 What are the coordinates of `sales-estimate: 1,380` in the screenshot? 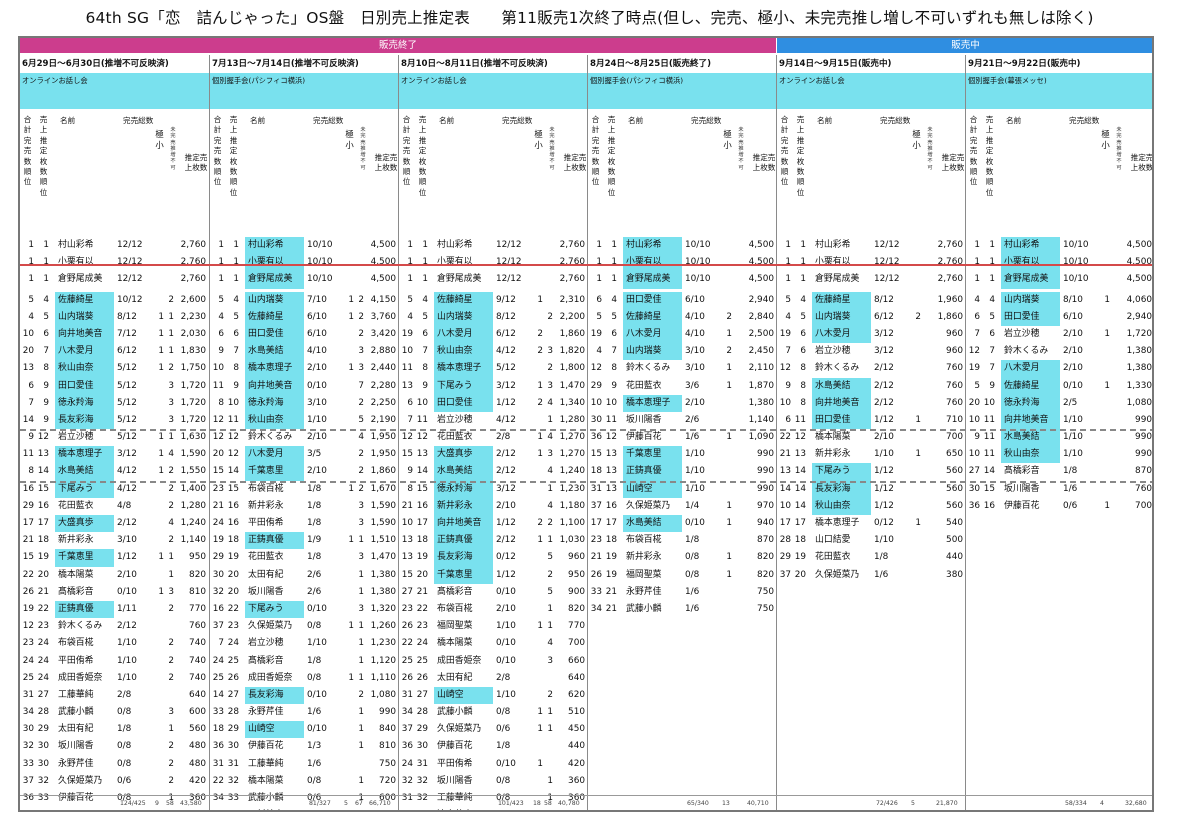 It's located at (1139, 368).